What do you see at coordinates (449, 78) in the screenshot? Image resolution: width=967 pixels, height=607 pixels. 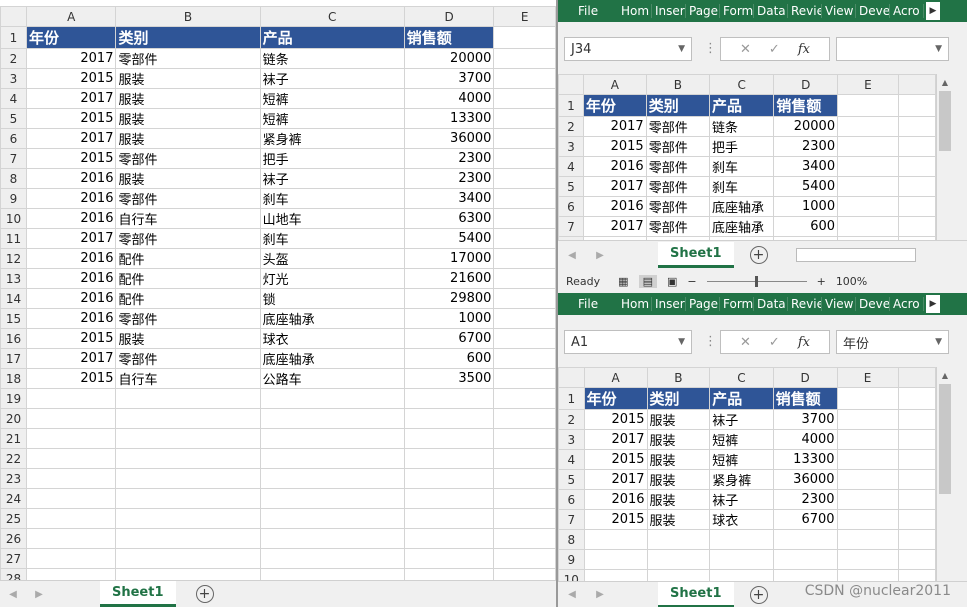 I see `cell: 3700` at bounding box center [449, 78].